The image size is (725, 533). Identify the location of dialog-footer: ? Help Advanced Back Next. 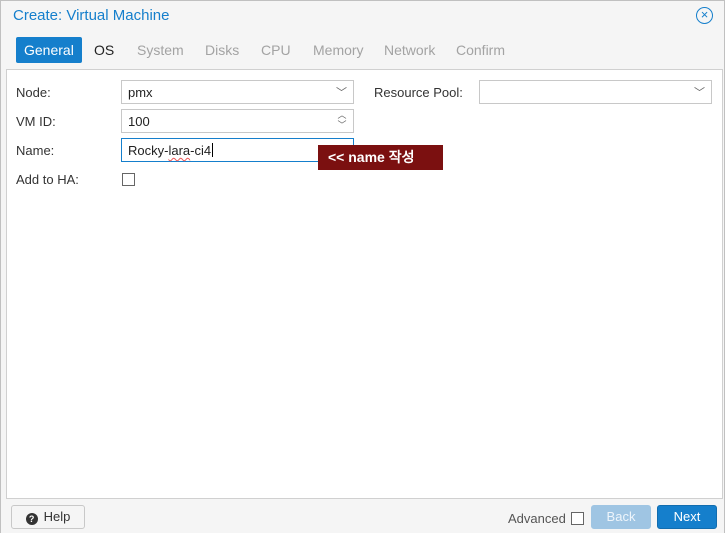
(362, 517).